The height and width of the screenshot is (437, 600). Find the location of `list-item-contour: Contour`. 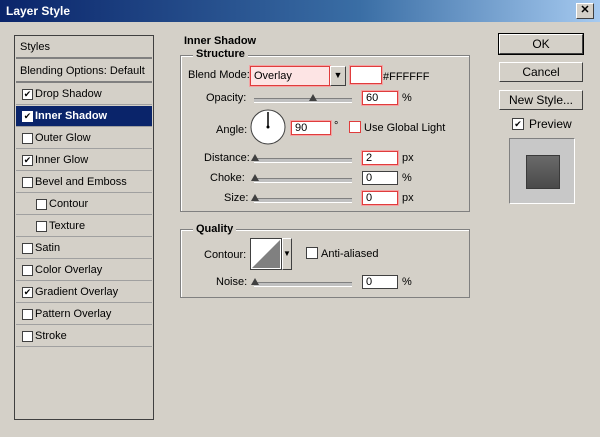

list-item-contour: Contour is located at coordinates (84, 204).